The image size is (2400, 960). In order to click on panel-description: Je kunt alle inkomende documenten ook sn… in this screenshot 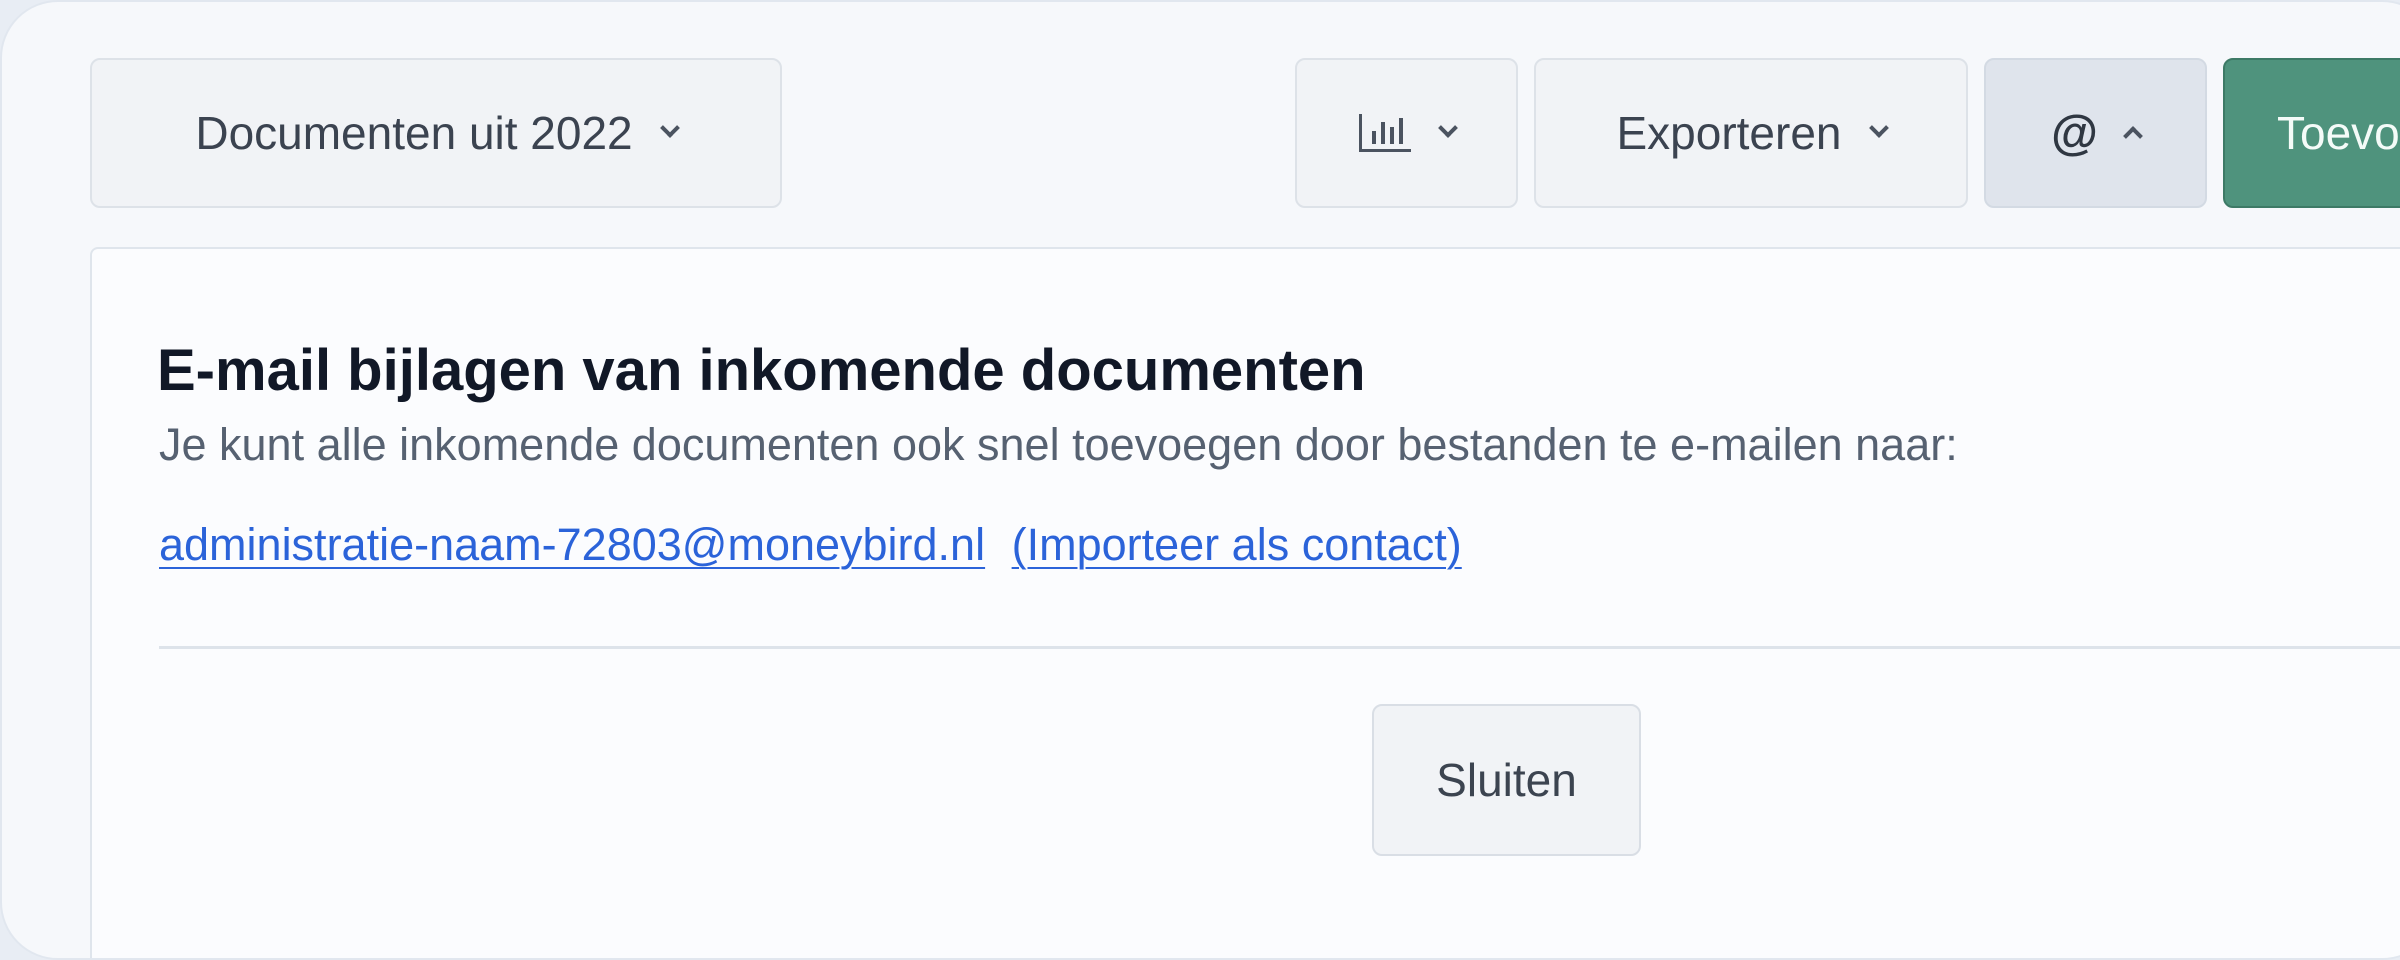, I will do `click(1058, 444)`.